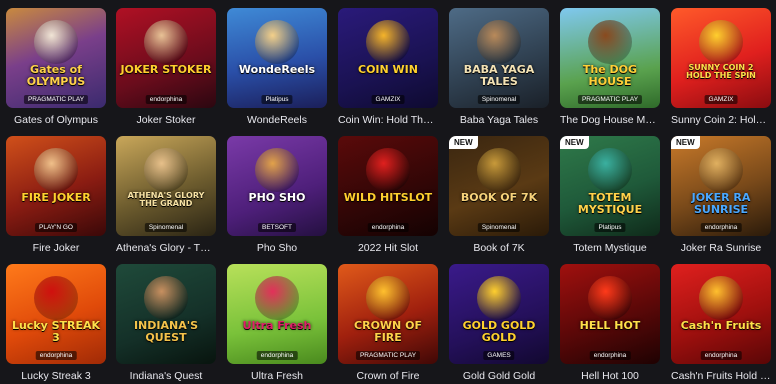 This screenshot has width=776, height=384. Describe the element at coordinates (388, 248) in the screenshot. I see `game-title: 2022 Hit Slot` at that location.